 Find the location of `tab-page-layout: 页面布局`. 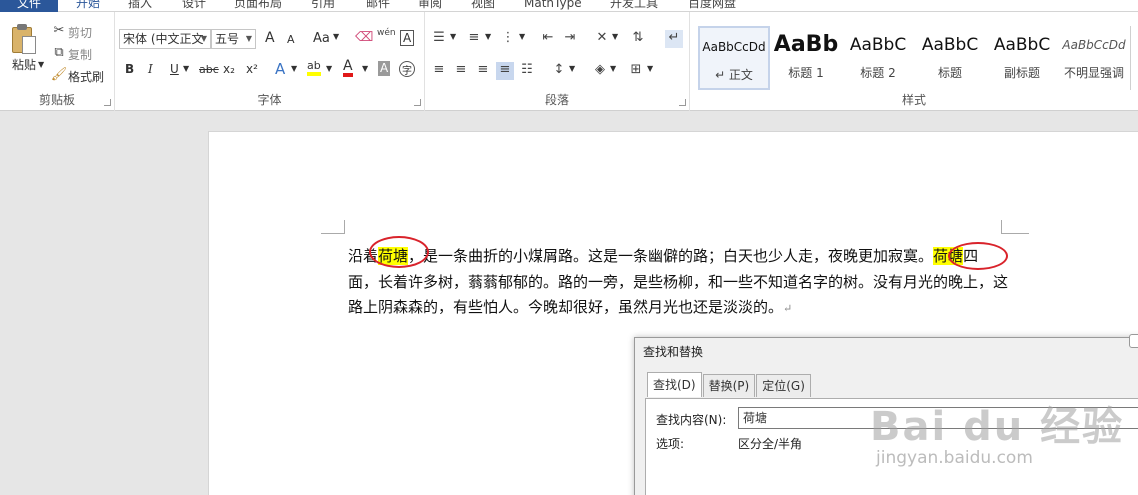

tab-page-layout: 页面布局 is located at coordinates (258, 6).